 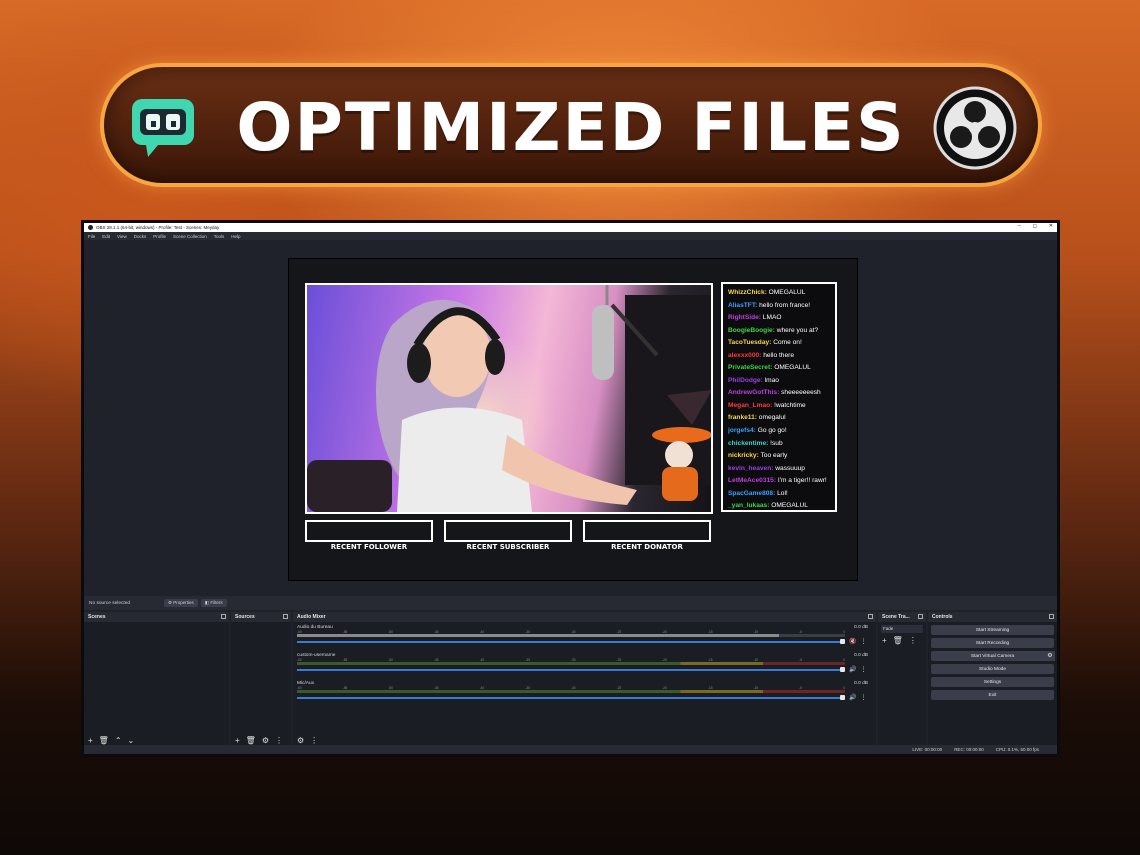 I want to click on volume-meter, so click(x=571, y=691).